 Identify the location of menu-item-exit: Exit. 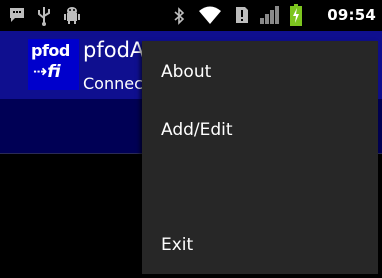
(260, 245).